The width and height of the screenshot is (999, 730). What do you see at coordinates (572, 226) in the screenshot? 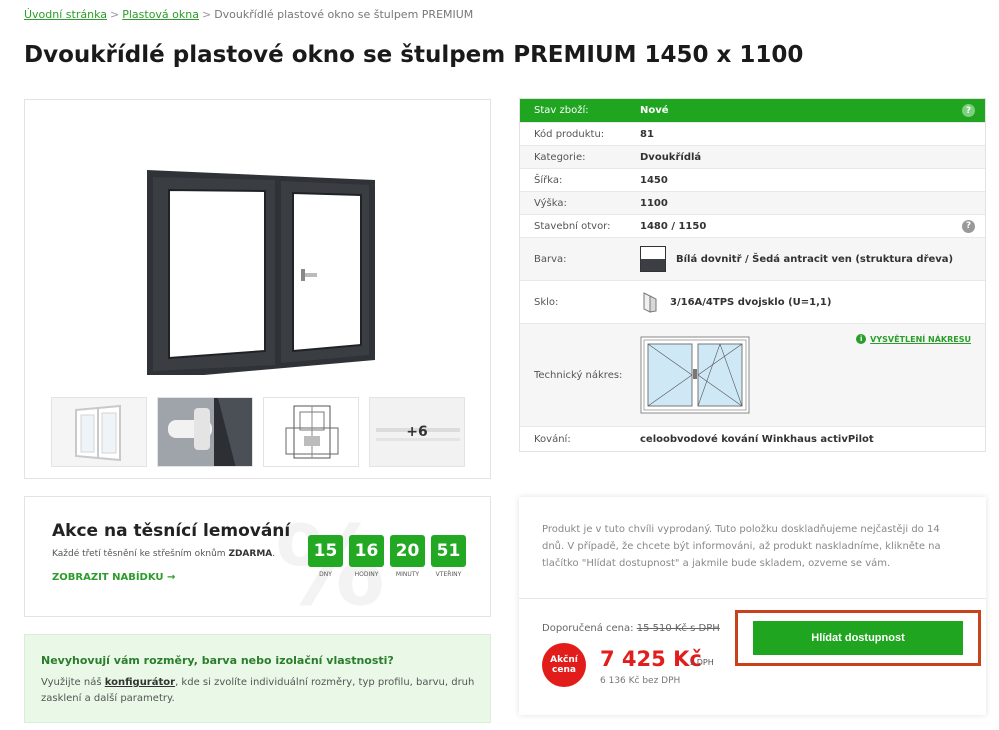
I see `spec-label: Stavební otvor:` at bounding box center [572, 226].